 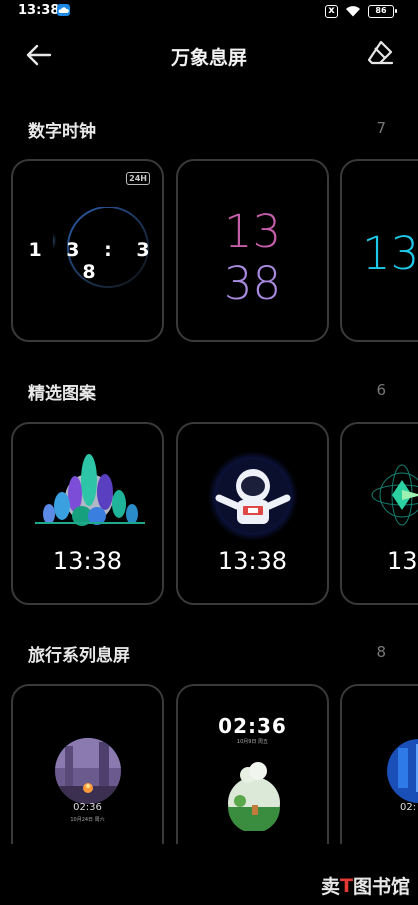 What do you see at coordinates (138, 178) in the screenshot?
I see `24h-badge: 24H` at bounding box center [138, 178].